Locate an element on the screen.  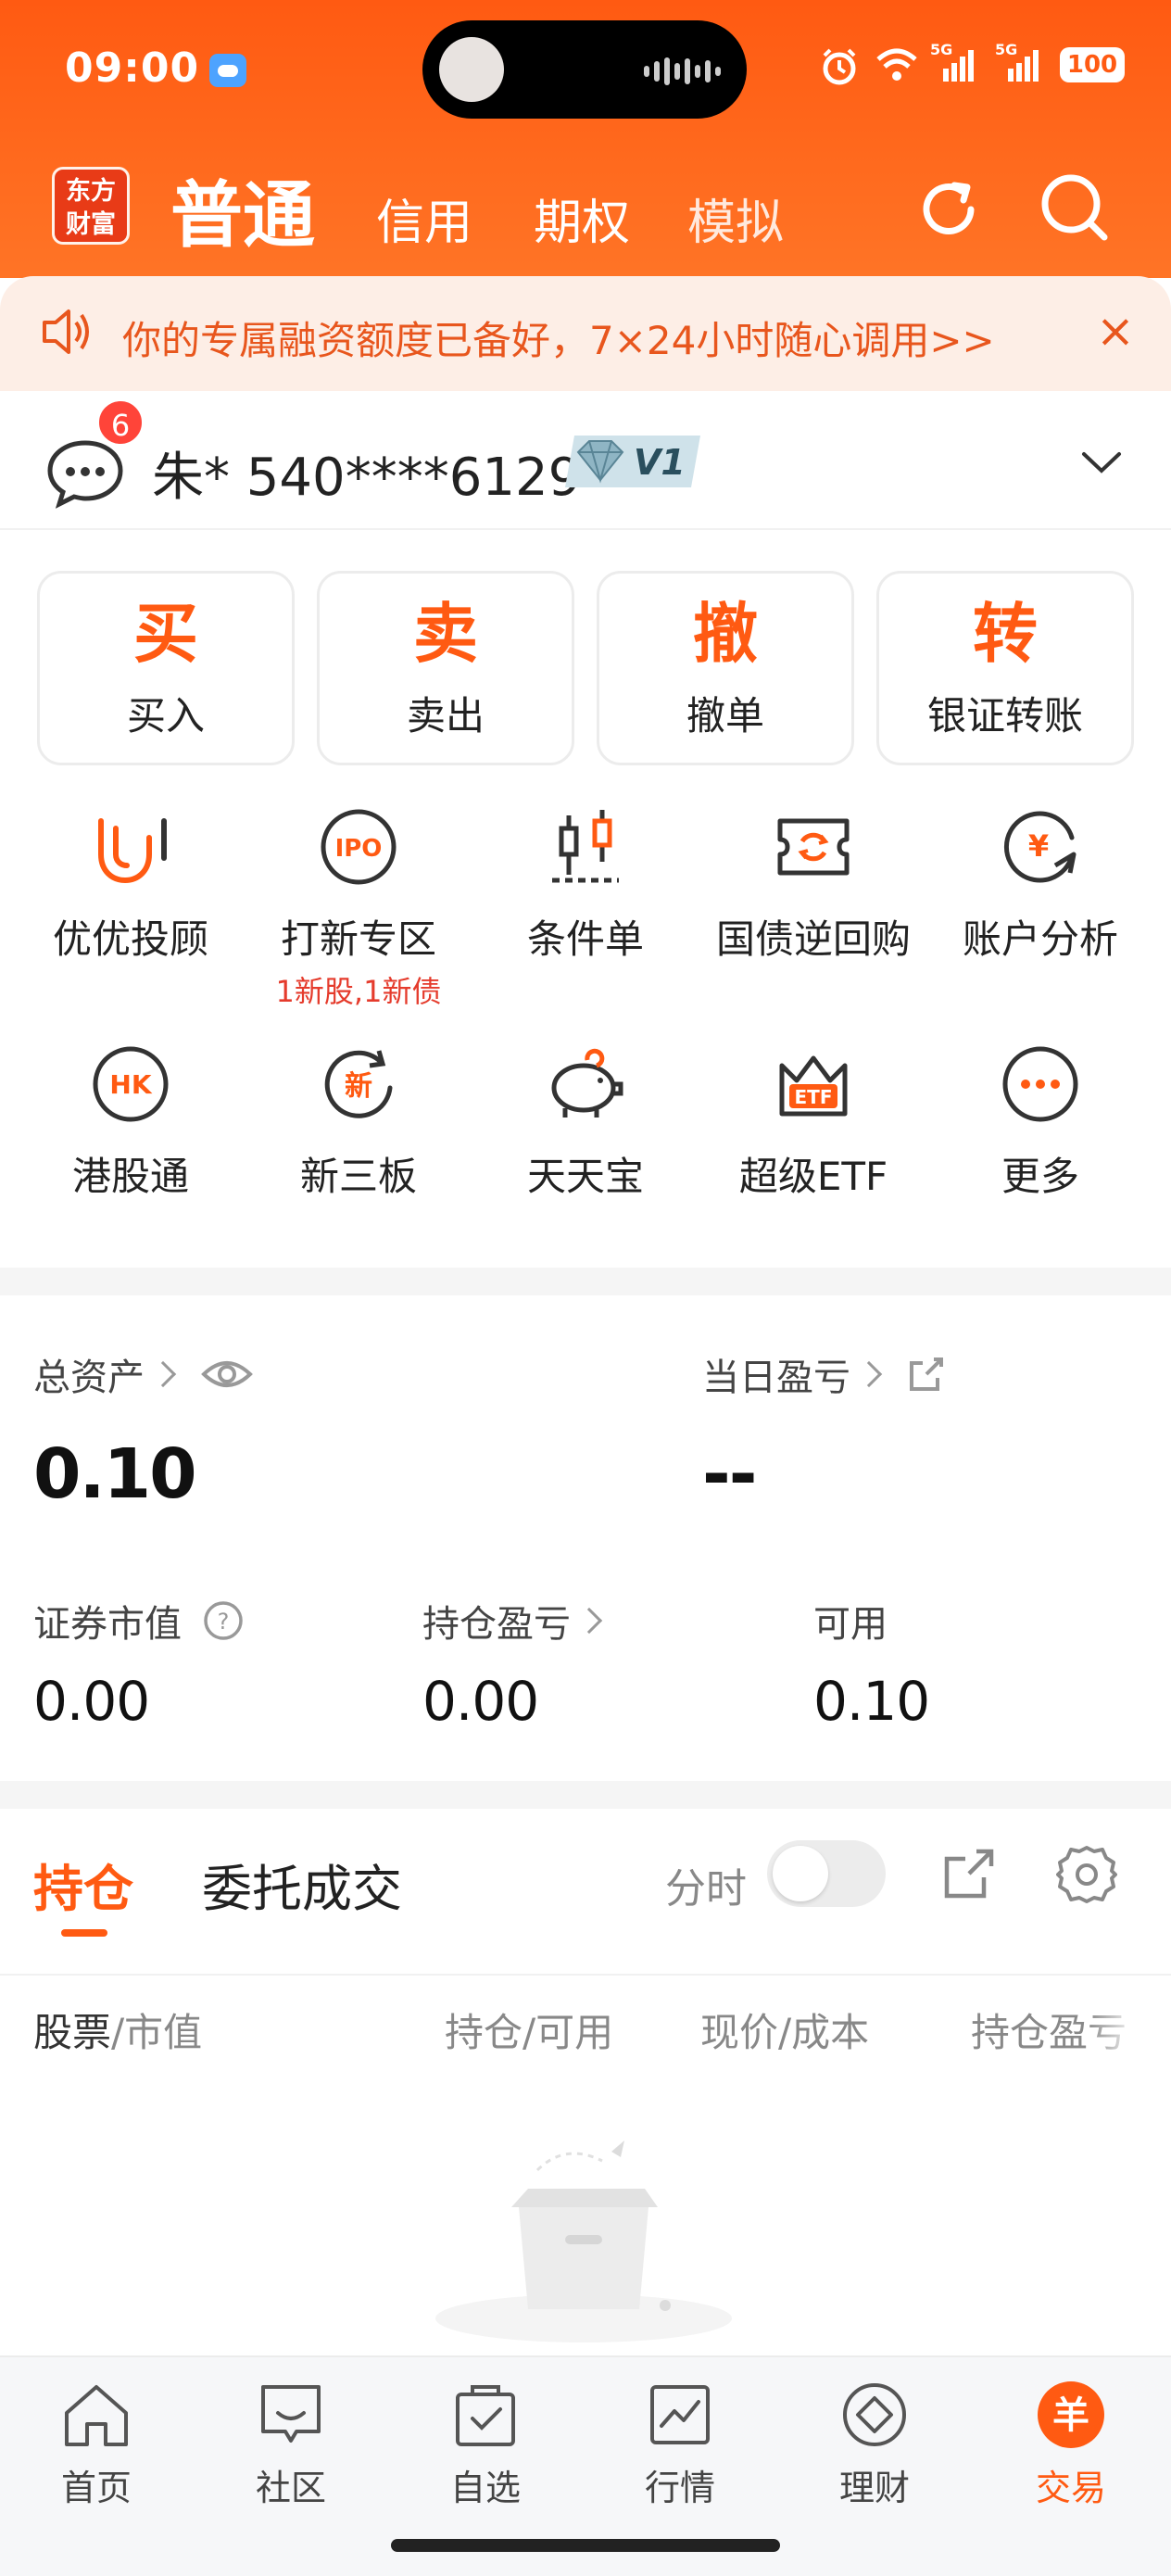
account-type-tabs: 东方 财富 普通 信用 期权 模拟 is located at coordinates (585, 208).